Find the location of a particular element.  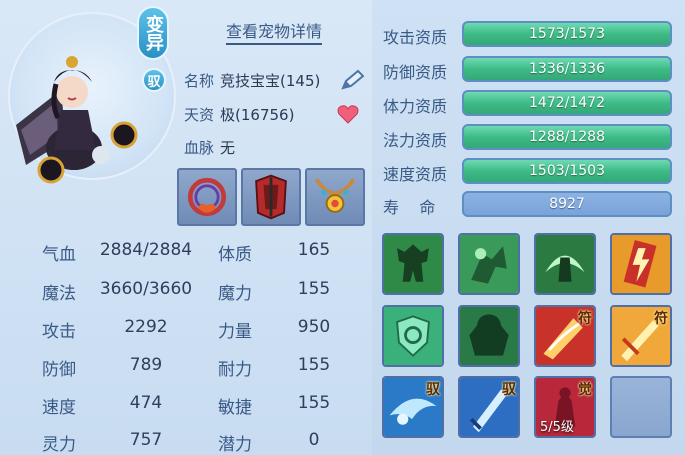

equipment-slot-collar is located at coordinates (207, 197).